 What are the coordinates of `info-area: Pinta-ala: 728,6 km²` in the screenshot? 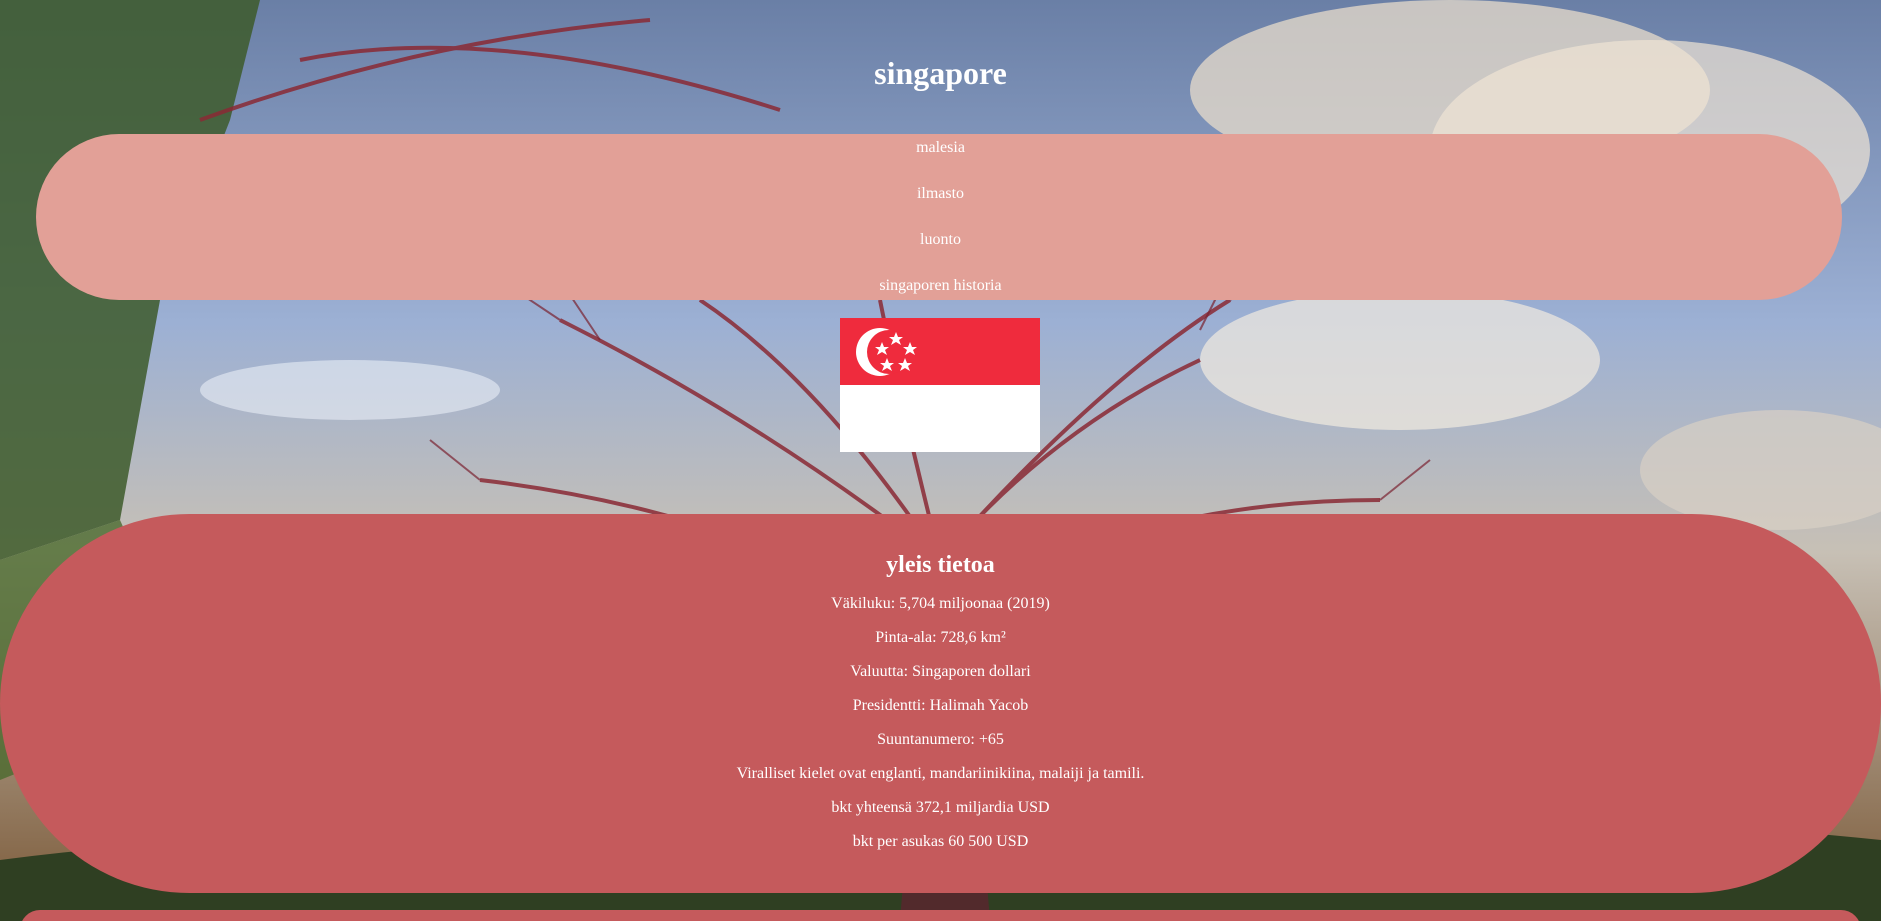 It's located at (940, 637).